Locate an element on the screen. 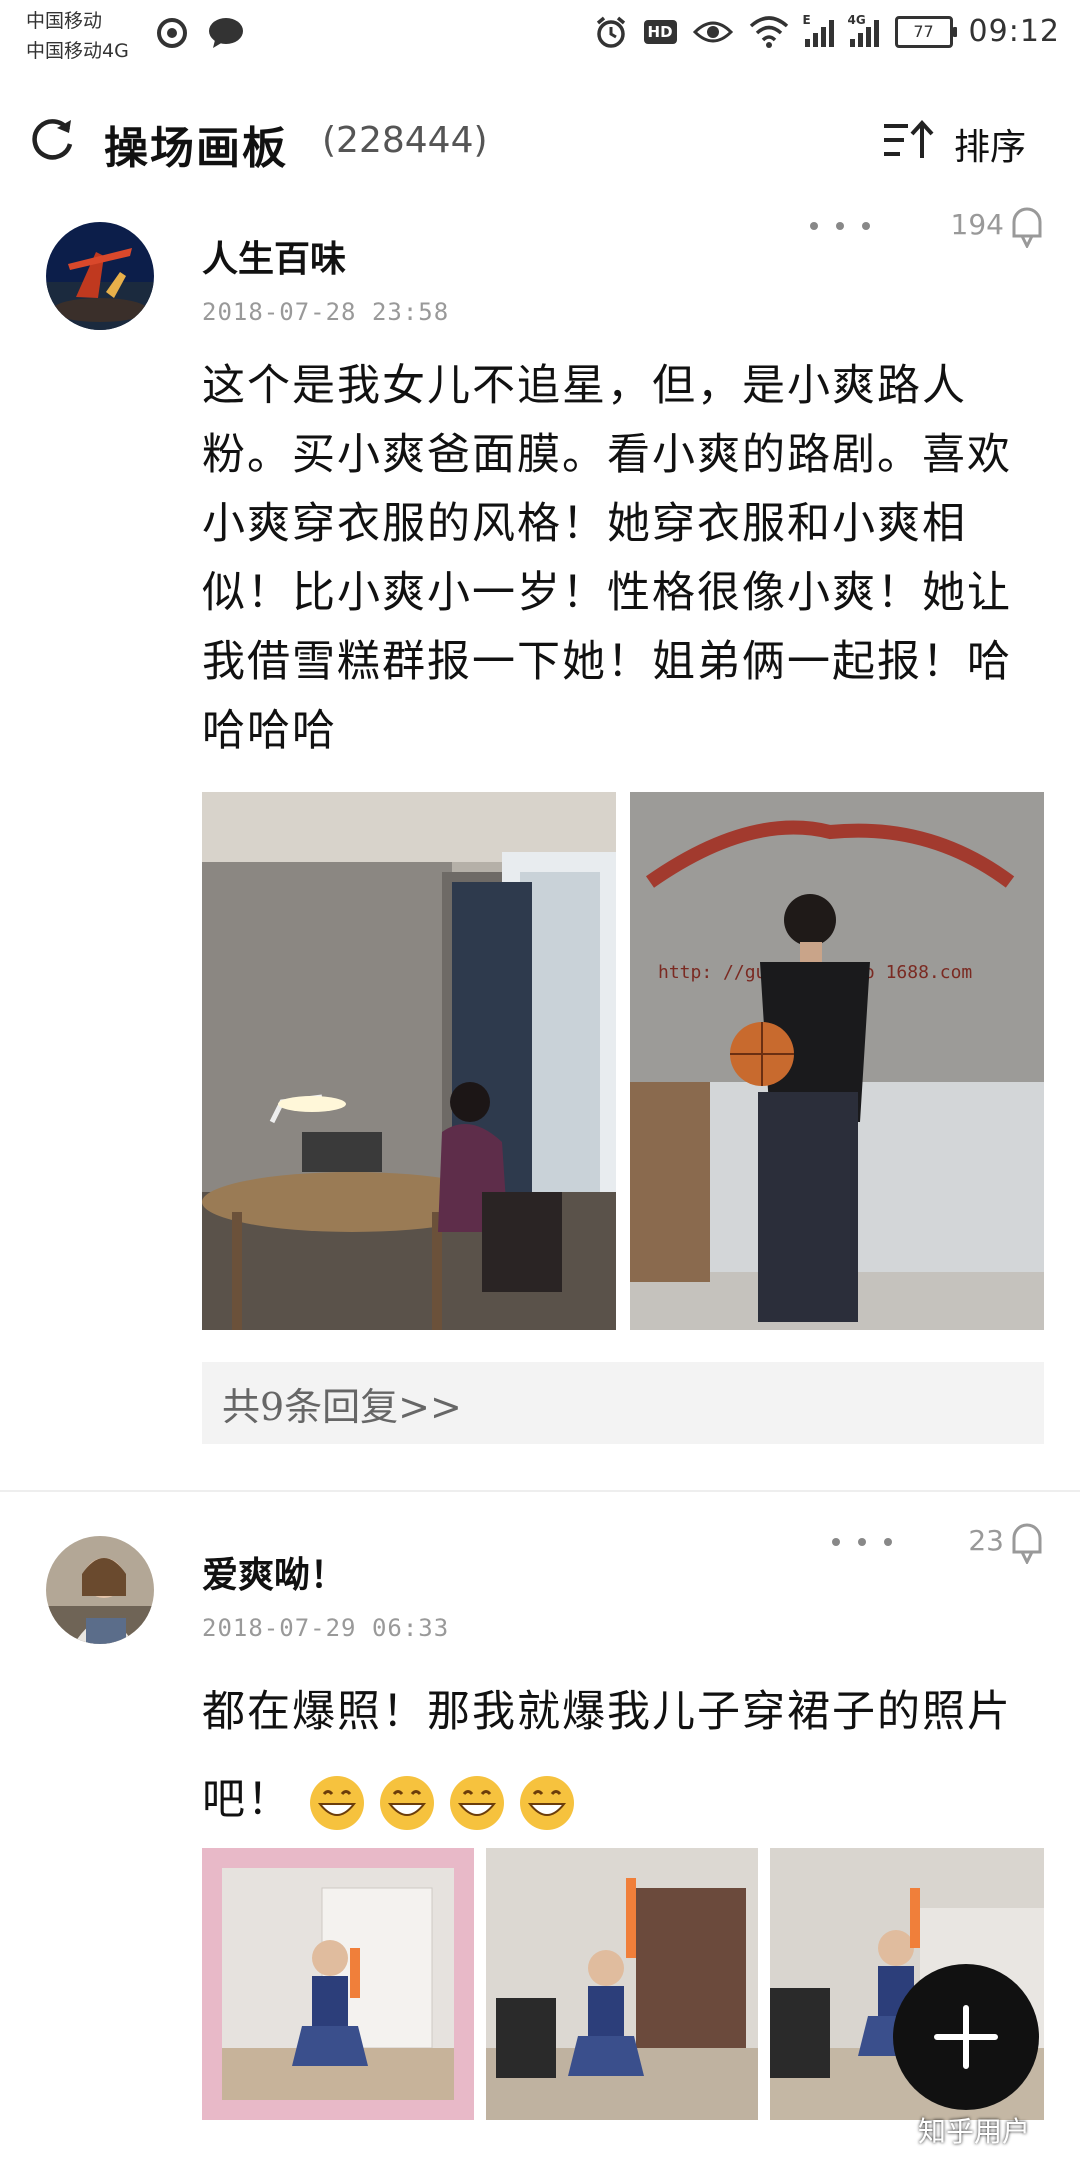  wifi-icon is located at coordinates (768, 31).